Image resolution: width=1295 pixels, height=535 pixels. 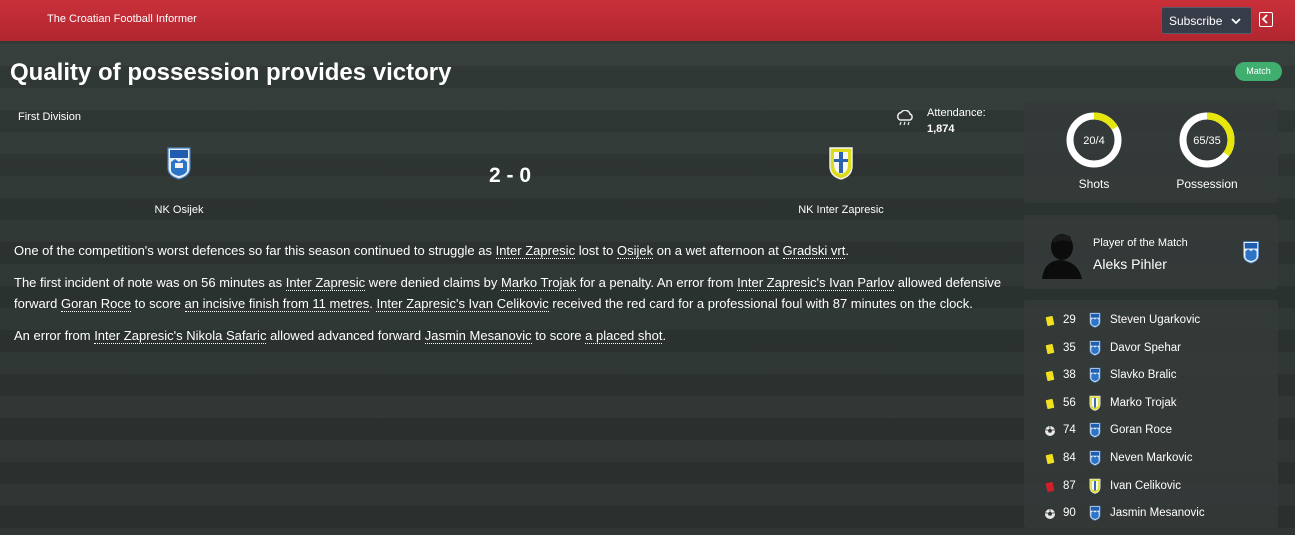 What do you see at coordinates (510, 175) in the screenshot?
I see `match-score: 2 - 0` at bounding box center [510, 175].